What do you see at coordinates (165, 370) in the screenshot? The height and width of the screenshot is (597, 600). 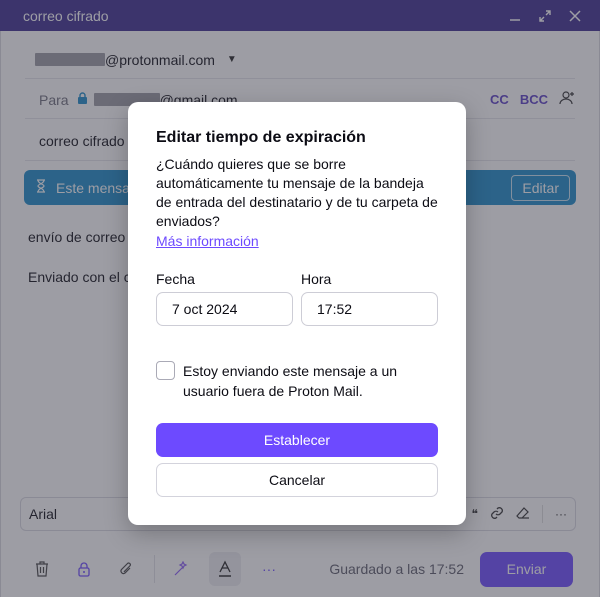 I see `external-recipient-checkbox` at bounding box center [165, 370].